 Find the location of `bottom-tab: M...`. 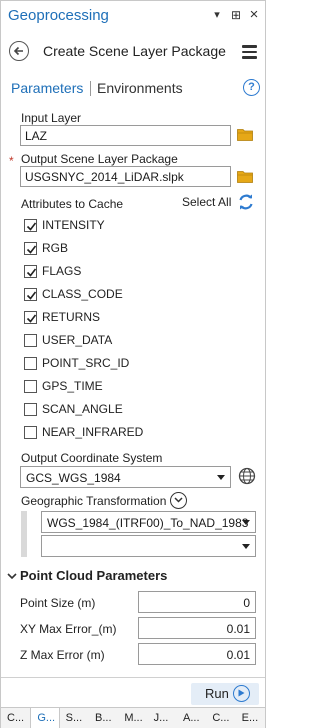

bottom-tab: M... is located at coordinates (132, 718).